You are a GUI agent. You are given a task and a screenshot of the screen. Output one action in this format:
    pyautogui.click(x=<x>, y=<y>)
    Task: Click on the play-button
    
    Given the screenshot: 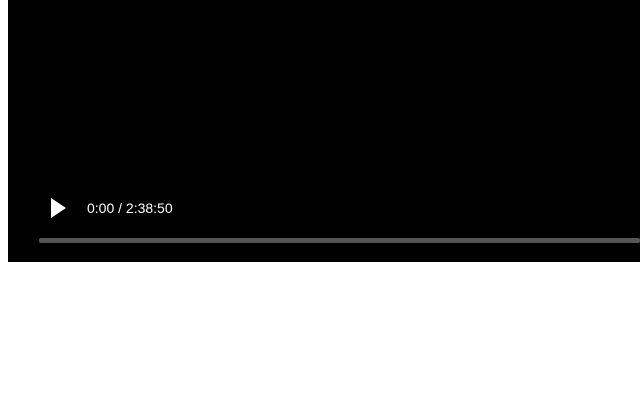 What is the action you would take?
    pyautogui.click(x=58, y=208)
    